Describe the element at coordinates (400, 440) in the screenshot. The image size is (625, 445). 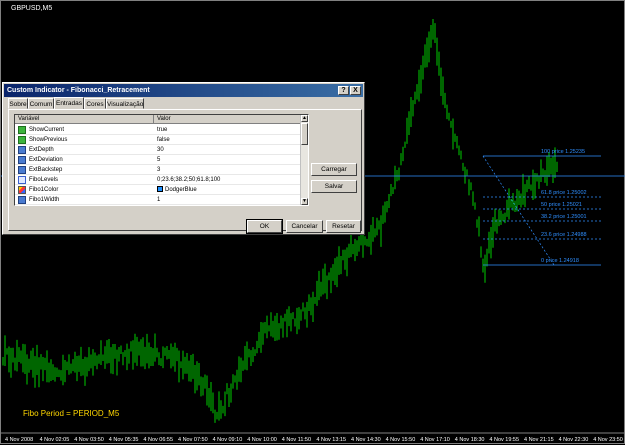
I see `time-axis-label: 4 Nov 15:50` at that location.